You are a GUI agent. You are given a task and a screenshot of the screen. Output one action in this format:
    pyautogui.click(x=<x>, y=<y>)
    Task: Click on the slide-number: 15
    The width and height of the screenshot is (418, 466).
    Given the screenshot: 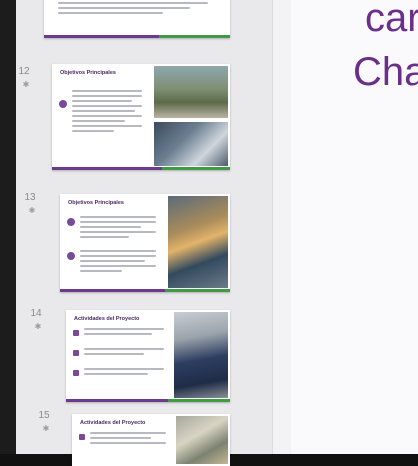 What is the action you would take?
    pyautogui.click(x=44, y=415)
    